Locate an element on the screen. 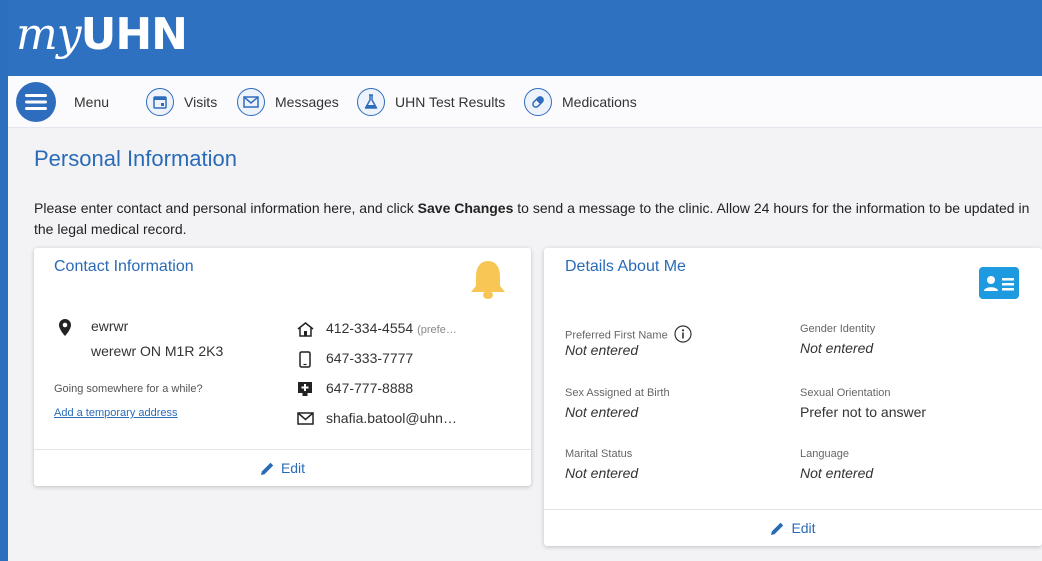 This screenshot has height=561, width=1042. header-banner: myUHN is located at coordinates (525, 38).